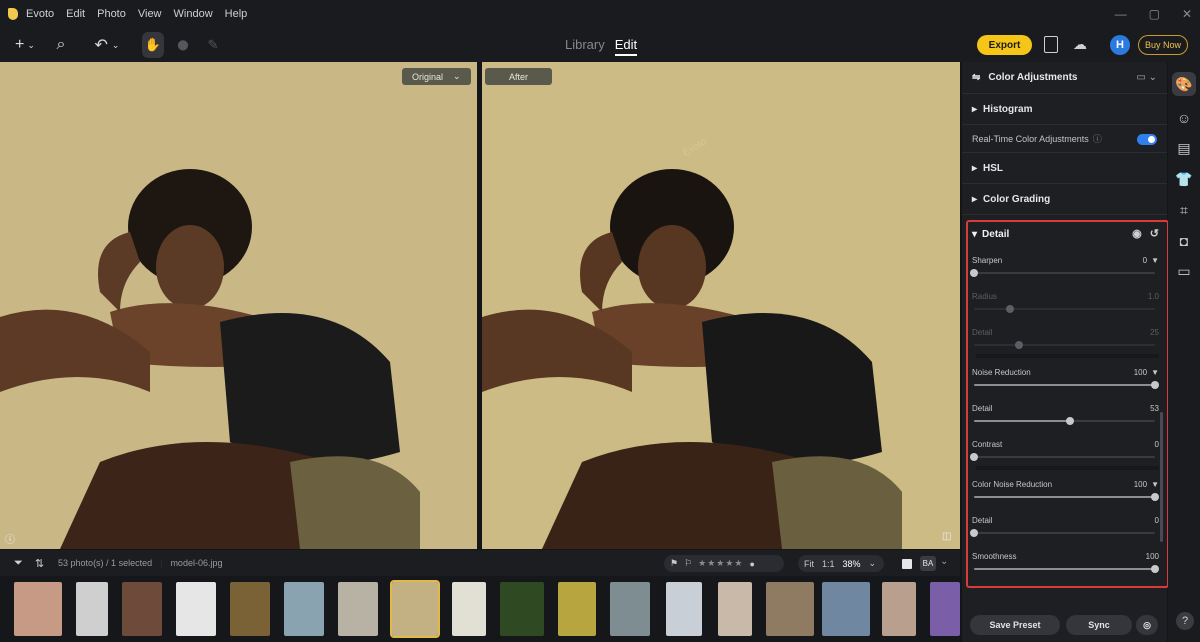 The height and width of the screenshot is (642, 1200). I want to click on compare-icon: ◫, so click(948, 537).